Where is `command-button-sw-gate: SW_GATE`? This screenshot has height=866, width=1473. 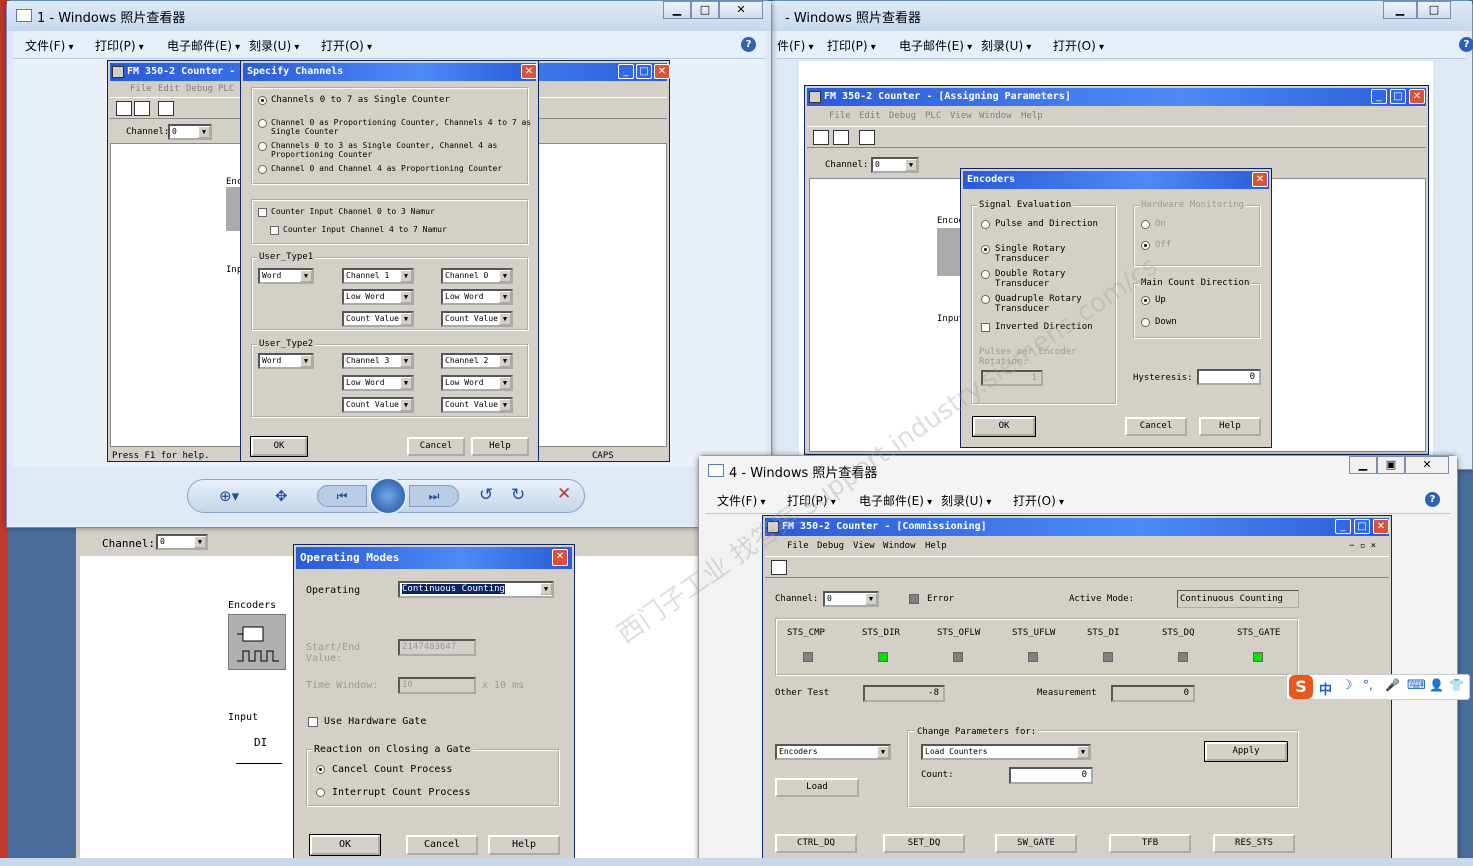
command-button-sw-gate: SW_GATE is located at coordinates (1036, 843).